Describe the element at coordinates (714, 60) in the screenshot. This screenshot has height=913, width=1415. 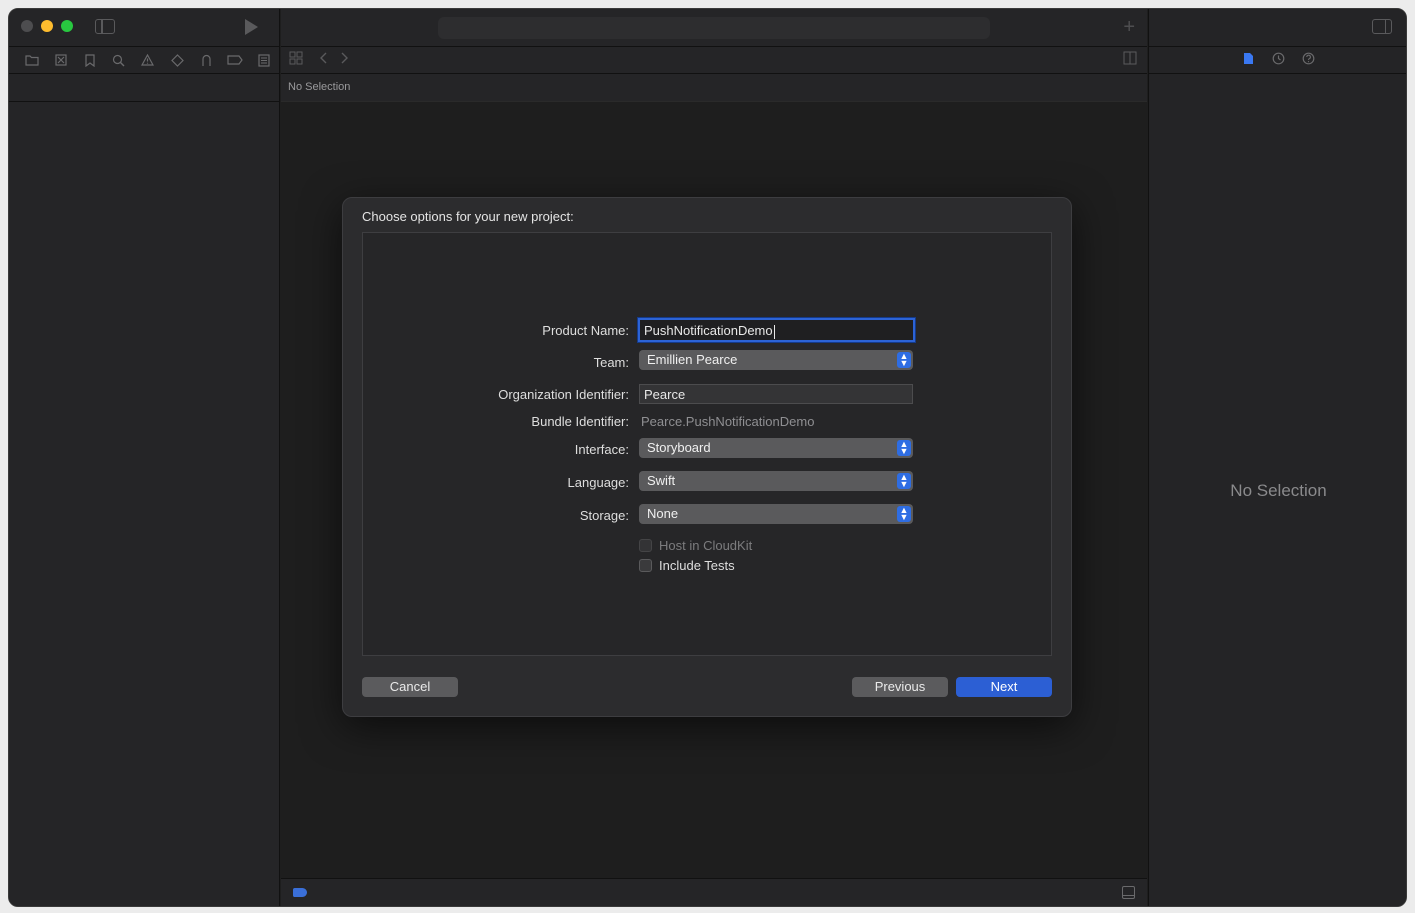
I see `jump-bar` at that location.